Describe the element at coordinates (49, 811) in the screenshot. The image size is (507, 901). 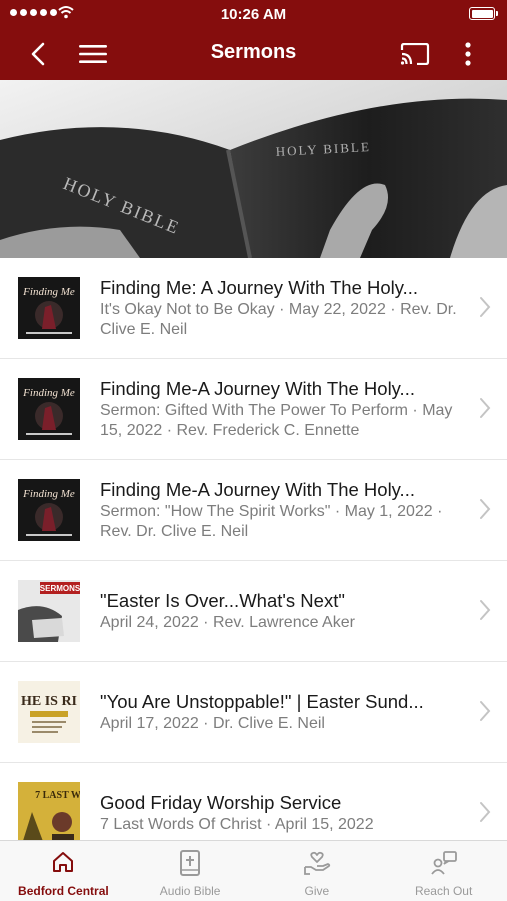
I see `sermon-thumbnail: 7 LAST W` at that location.